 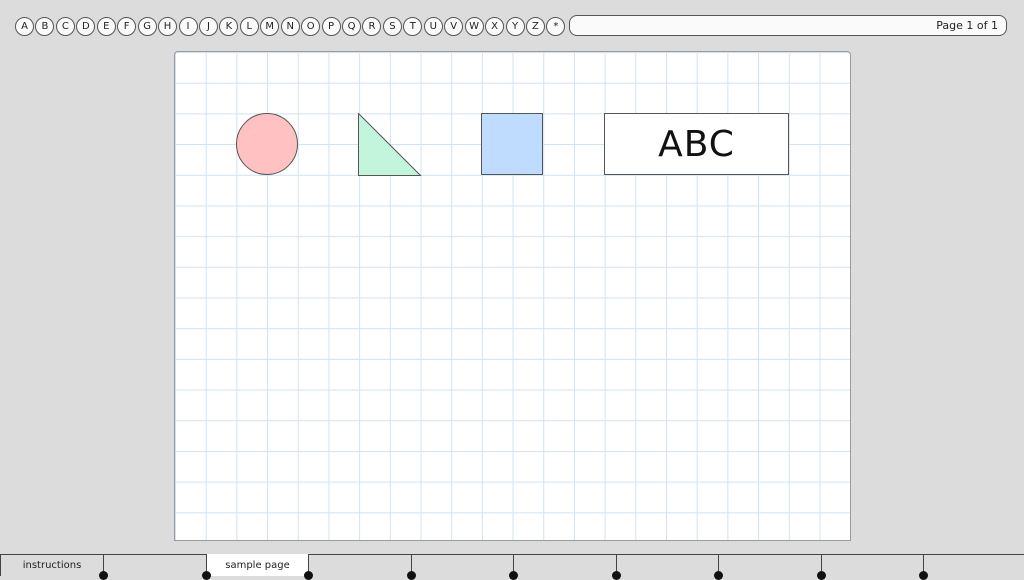 I want to click on letter-button-t: T, so click(x=413, y=26).